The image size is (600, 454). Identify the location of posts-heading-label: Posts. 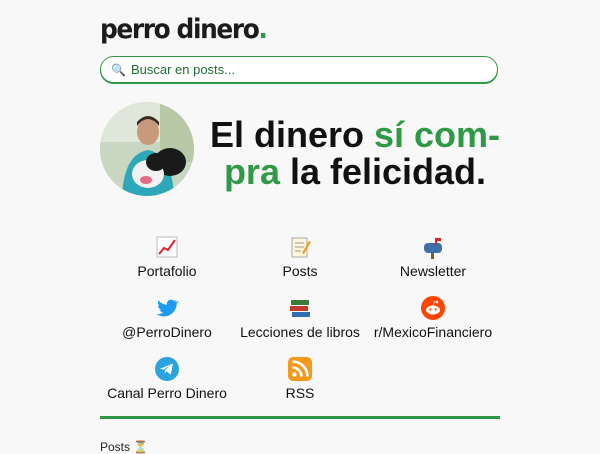
(115, 447).